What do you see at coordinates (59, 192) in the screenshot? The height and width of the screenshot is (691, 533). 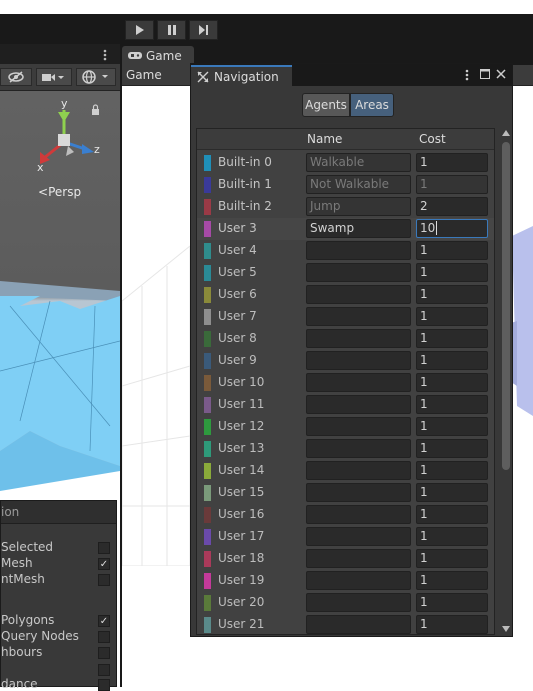 I see `persp-toggle: <Persp` at bounding box center [59, 192].